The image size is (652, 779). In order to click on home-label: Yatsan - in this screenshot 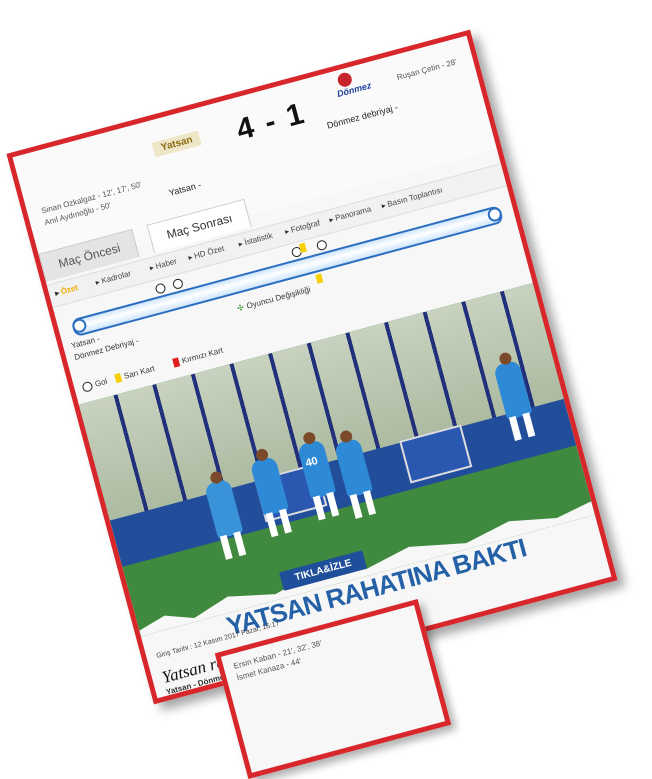, I will do `click(185, 188)`.